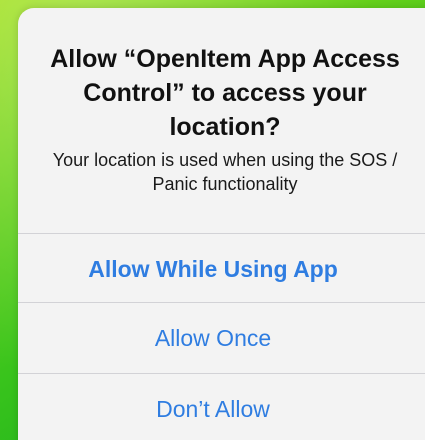 Image resolution: width=425 pixels, height=440 pixels. What do you see at coordinates (213, 338) in the screenshot?
I see `allow-once-label: Allow Once` at bounding box center [213, 338].